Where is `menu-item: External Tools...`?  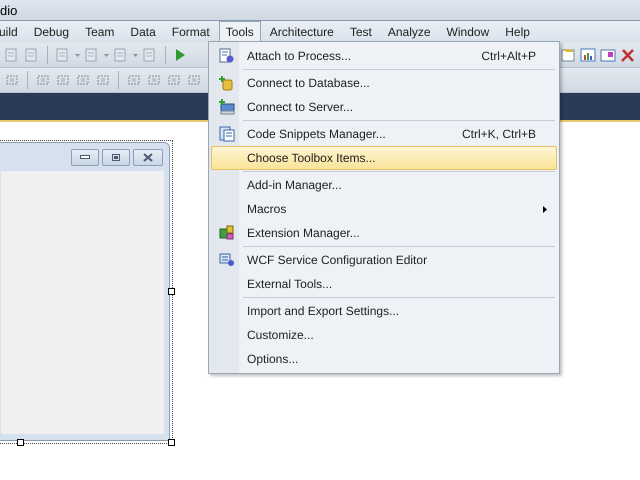 menu-item: External Tools... is located at coordinates (384, 284).